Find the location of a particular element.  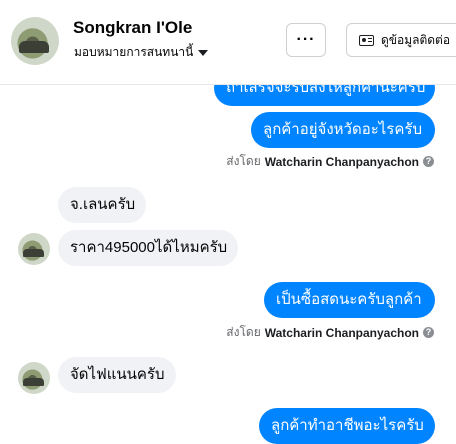

contact-avatar is located at coordinates (35, 41).